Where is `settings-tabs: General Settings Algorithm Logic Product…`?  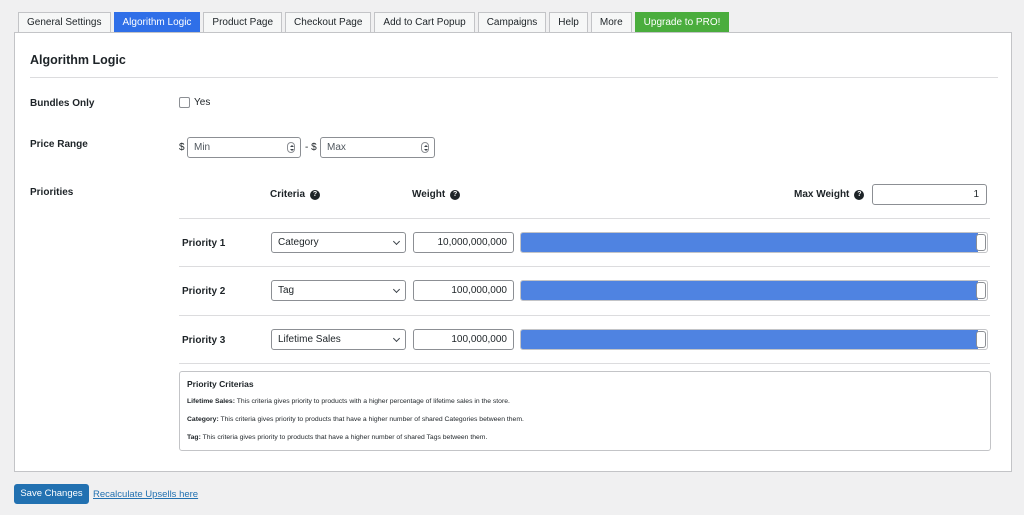
settings-tabs: General Settings Algorithm Logic Product… is located at coordinates (374, 22).